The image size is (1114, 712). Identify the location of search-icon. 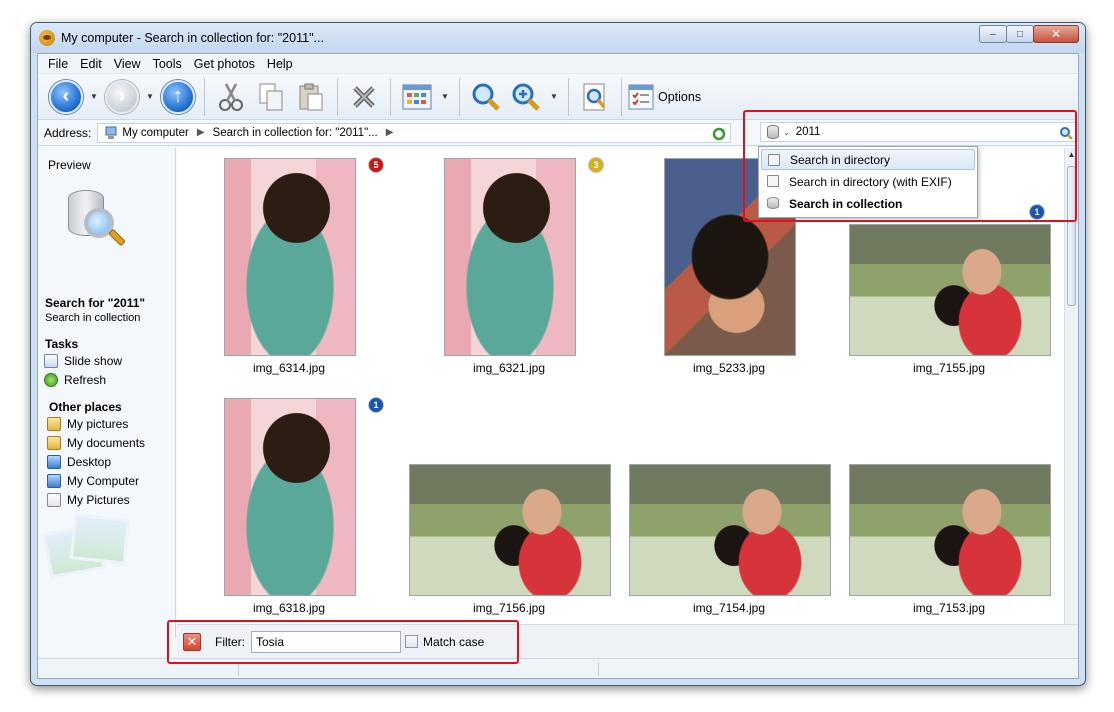
(486, 97).